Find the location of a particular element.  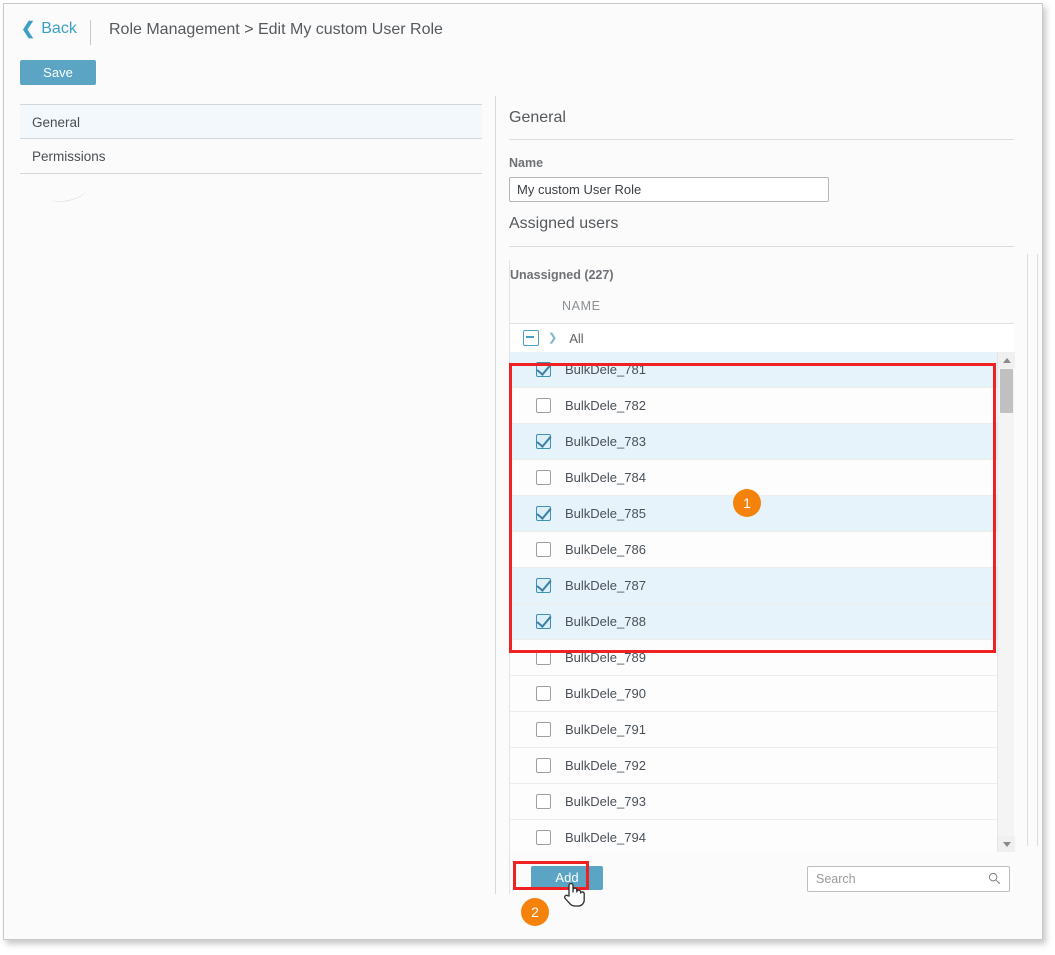

user-name-label: BulkDele_781 is located at coordinates (605, 369).